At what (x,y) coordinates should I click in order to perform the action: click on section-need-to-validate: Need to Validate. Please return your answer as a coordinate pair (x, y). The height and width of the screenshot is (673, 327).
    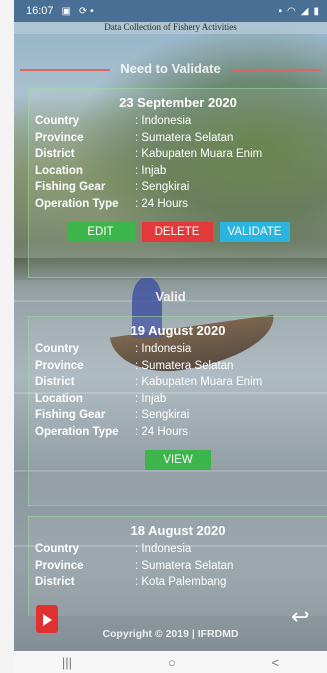
    Looking at the image, I should click on (170, 69).